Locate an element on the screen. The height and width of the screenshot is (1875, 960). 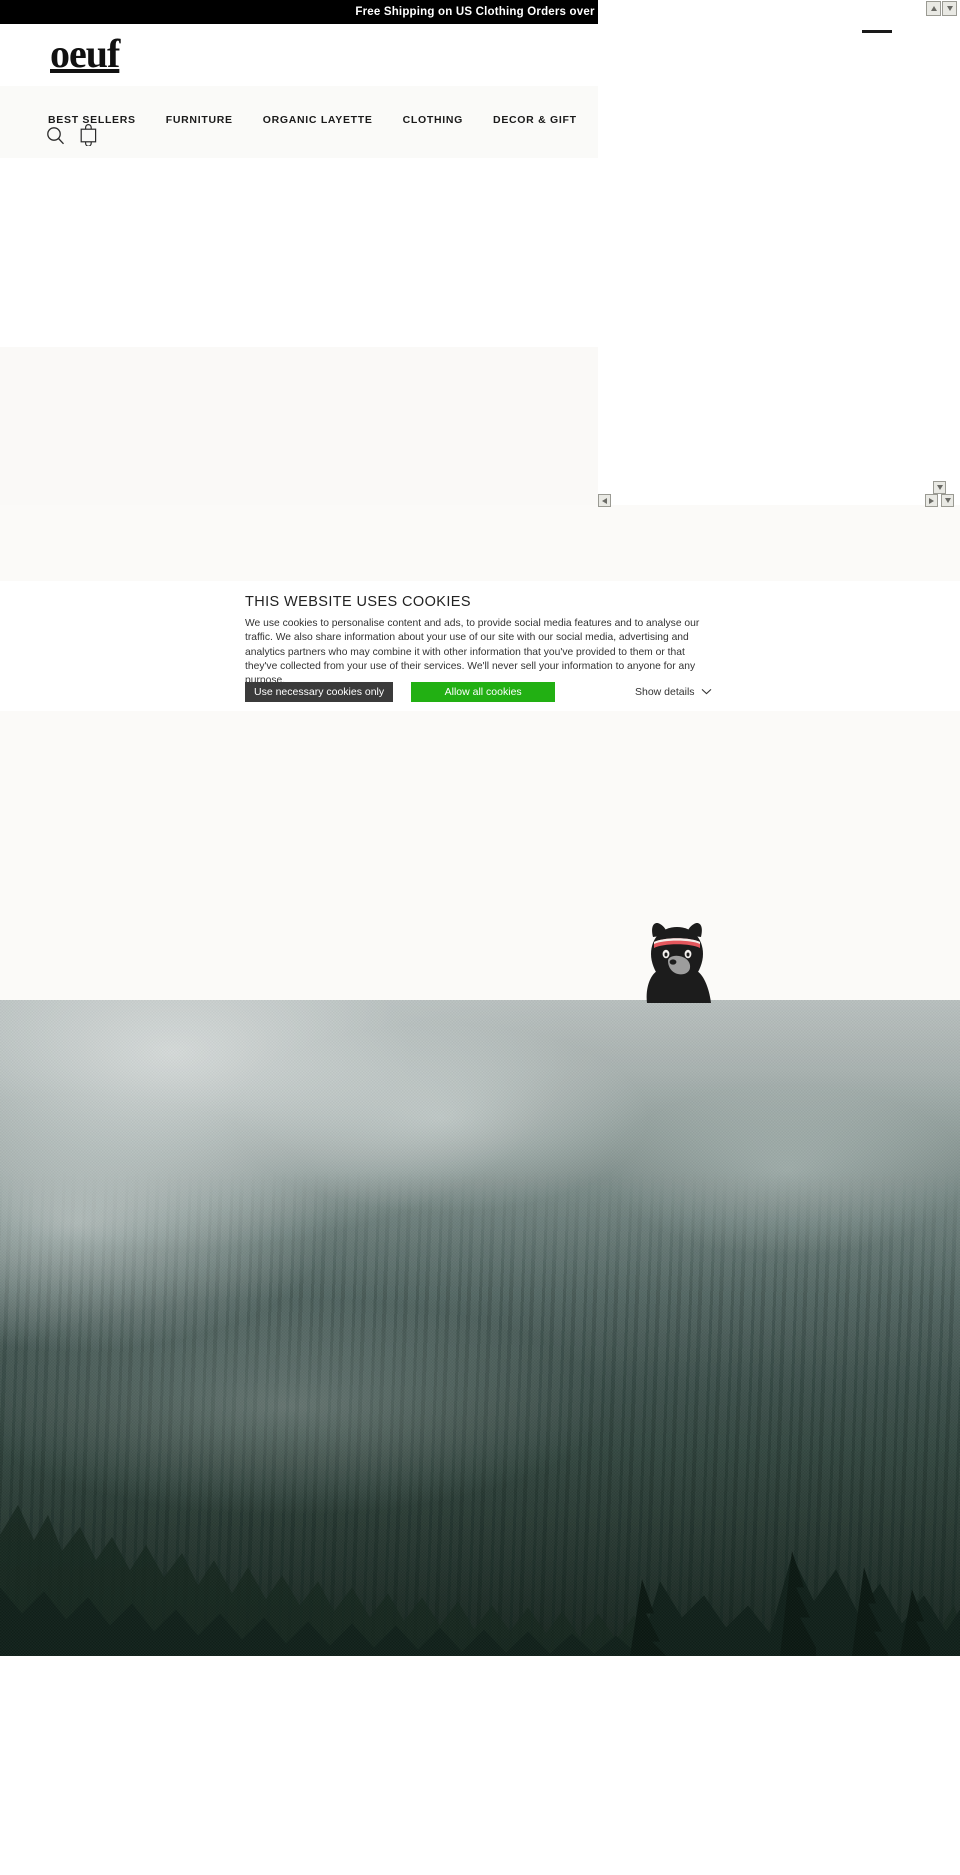
scrollbar-arrow-up is located at coordinates (933, 8).